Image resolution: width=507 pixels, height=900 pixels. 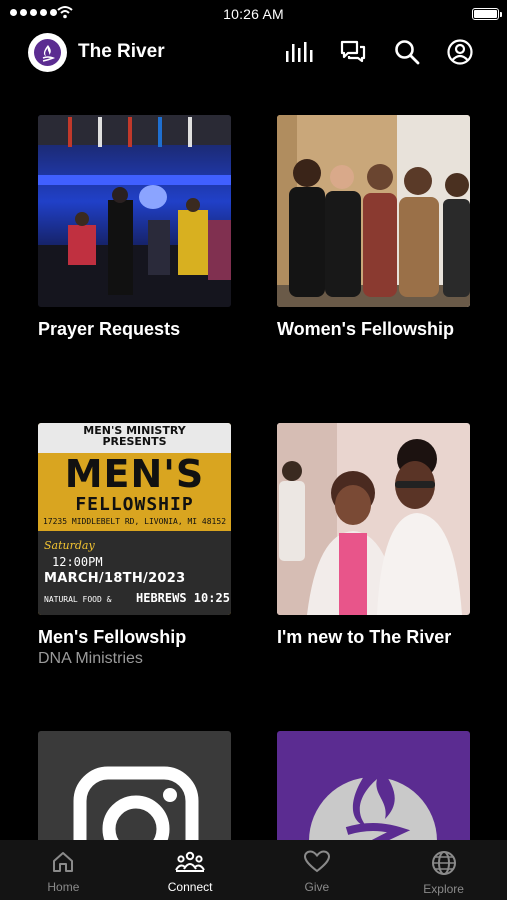 What do you see at coordinates (78, 599) in the screenshot?
I see `flyer-food: NATURAL FOOD &` at bounding box center [78, 599].